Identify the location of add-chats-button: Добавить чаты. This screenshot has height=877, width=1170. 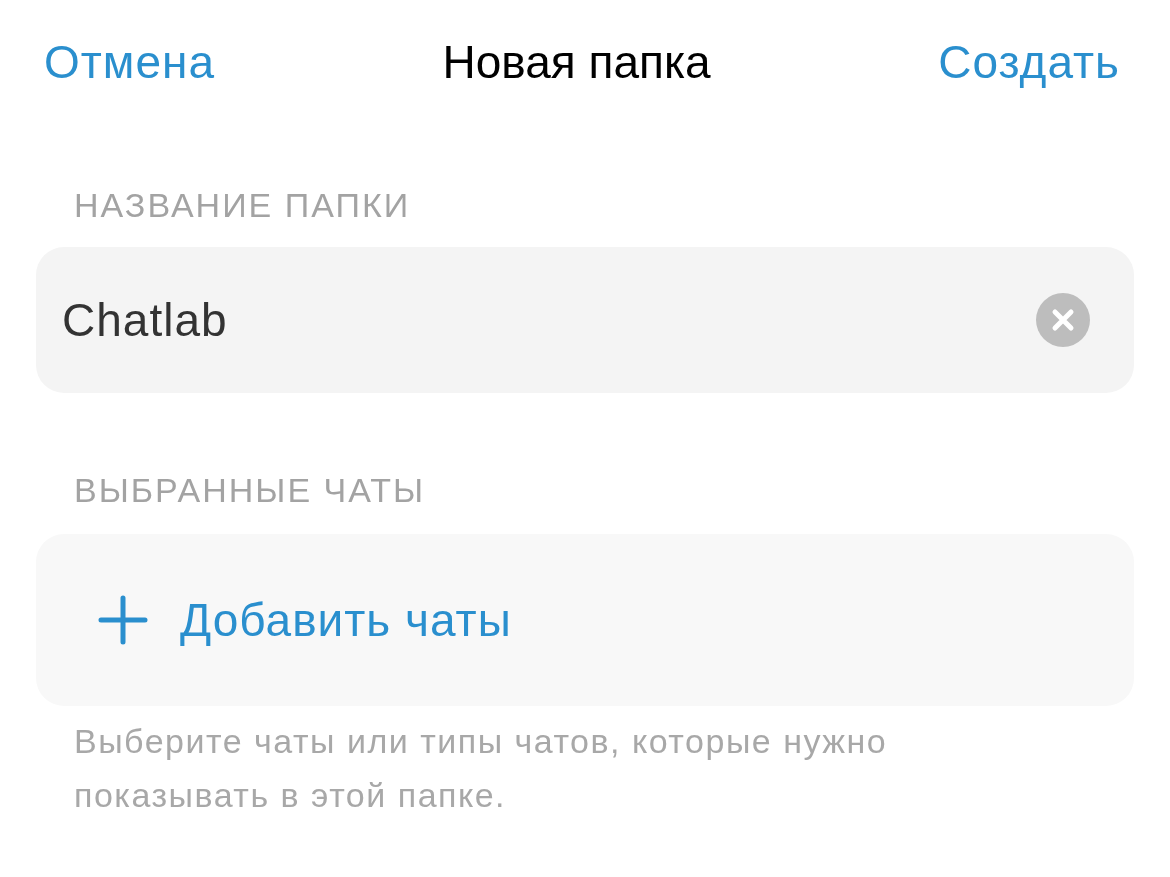
(305, 620).